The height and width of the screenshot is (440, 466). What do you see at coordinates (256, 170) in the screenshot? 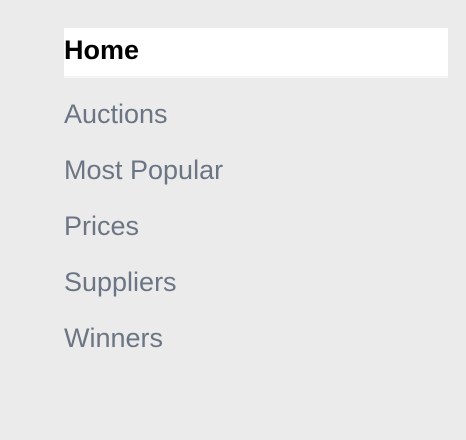
I see `nav-item-most-popular: Most Popular` at bounding box center [256, 170].